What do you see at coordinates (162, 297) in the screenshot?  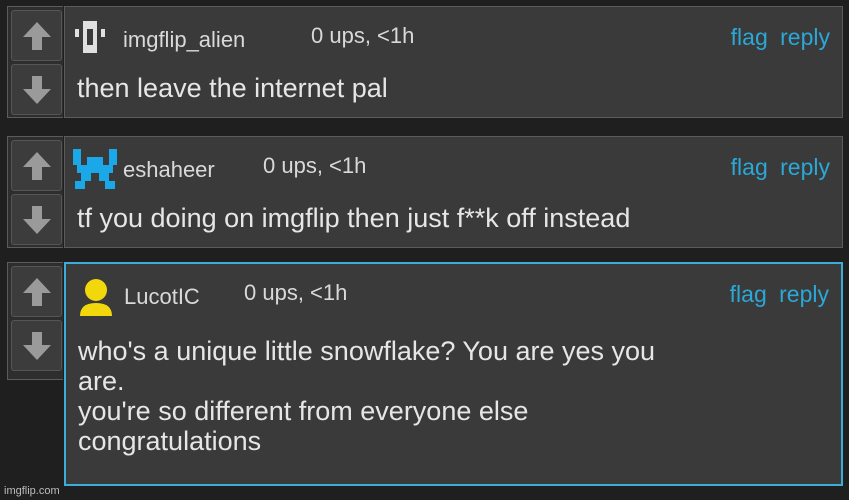 I see `comment-username: LucotIC` at bounding box center [162, 297].